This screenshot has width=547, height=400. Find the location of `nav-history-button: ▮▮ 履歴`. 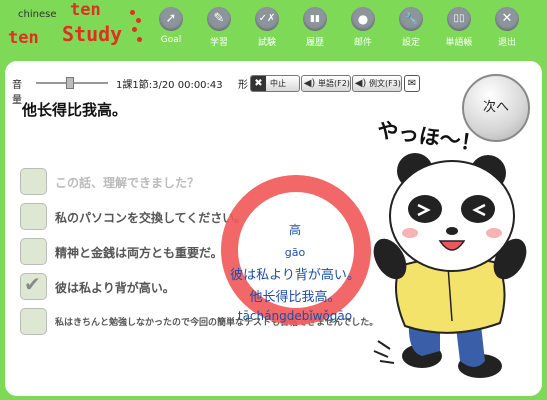

nav-history-button: ▮▮ 履歴 is located at coordinates (315, 27).